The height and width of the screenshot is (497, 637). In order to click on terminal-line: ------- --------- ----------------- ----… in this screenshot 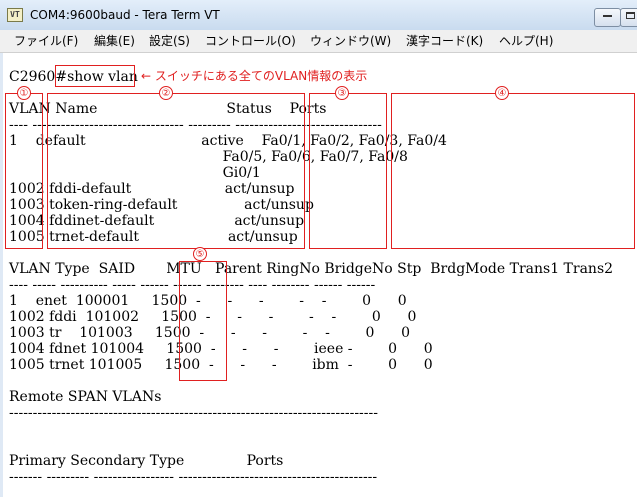, I will do `click(193, 477)`.